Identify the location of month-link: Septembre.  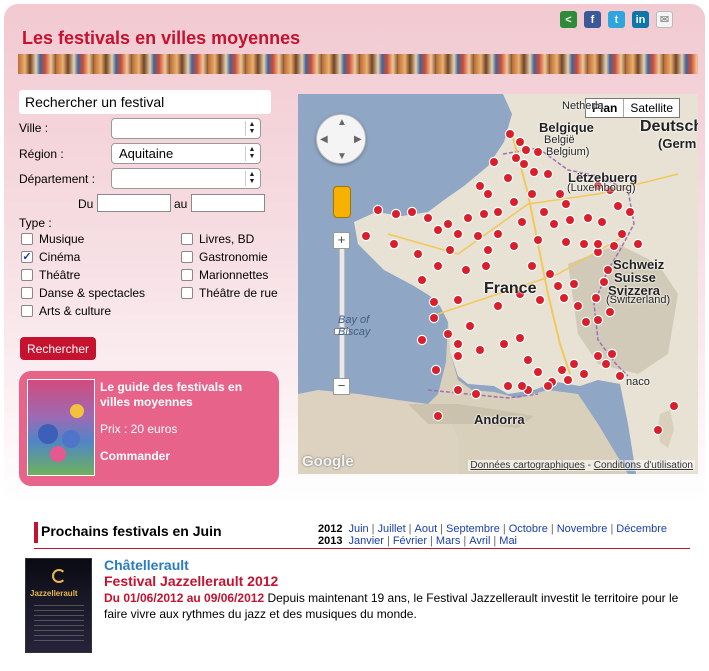
(473, 529).